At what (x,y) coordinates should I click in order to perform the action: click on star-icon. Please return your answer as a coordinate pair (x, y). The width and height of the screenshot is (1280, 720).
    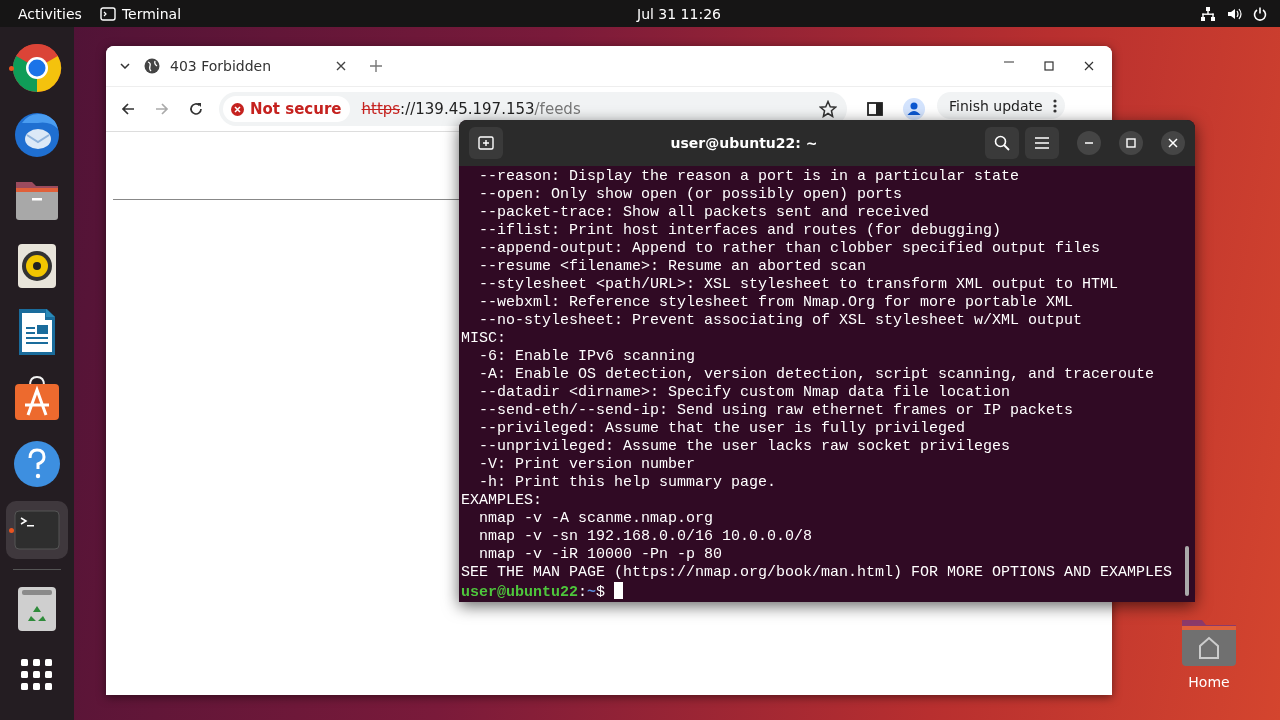
    Looking at the image, I should click on (828, 109).